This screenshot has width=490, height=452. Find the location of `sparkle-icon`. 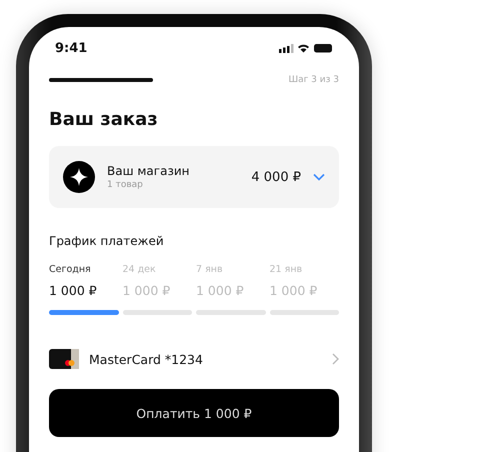

sparkle-icon is located at coordinates (79, 177).